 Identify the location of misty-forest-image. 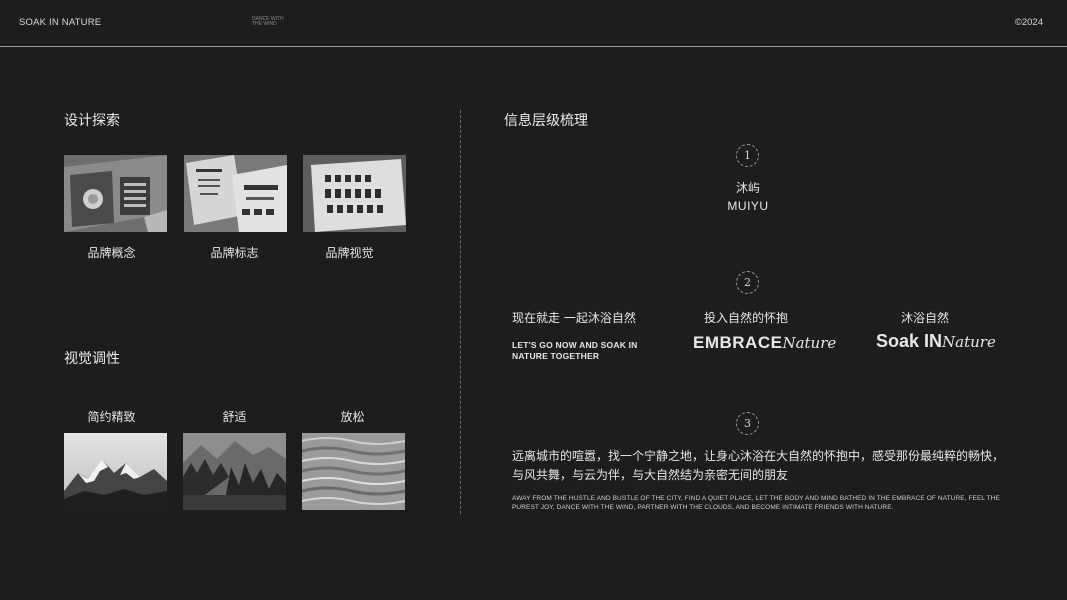
(234, 471).